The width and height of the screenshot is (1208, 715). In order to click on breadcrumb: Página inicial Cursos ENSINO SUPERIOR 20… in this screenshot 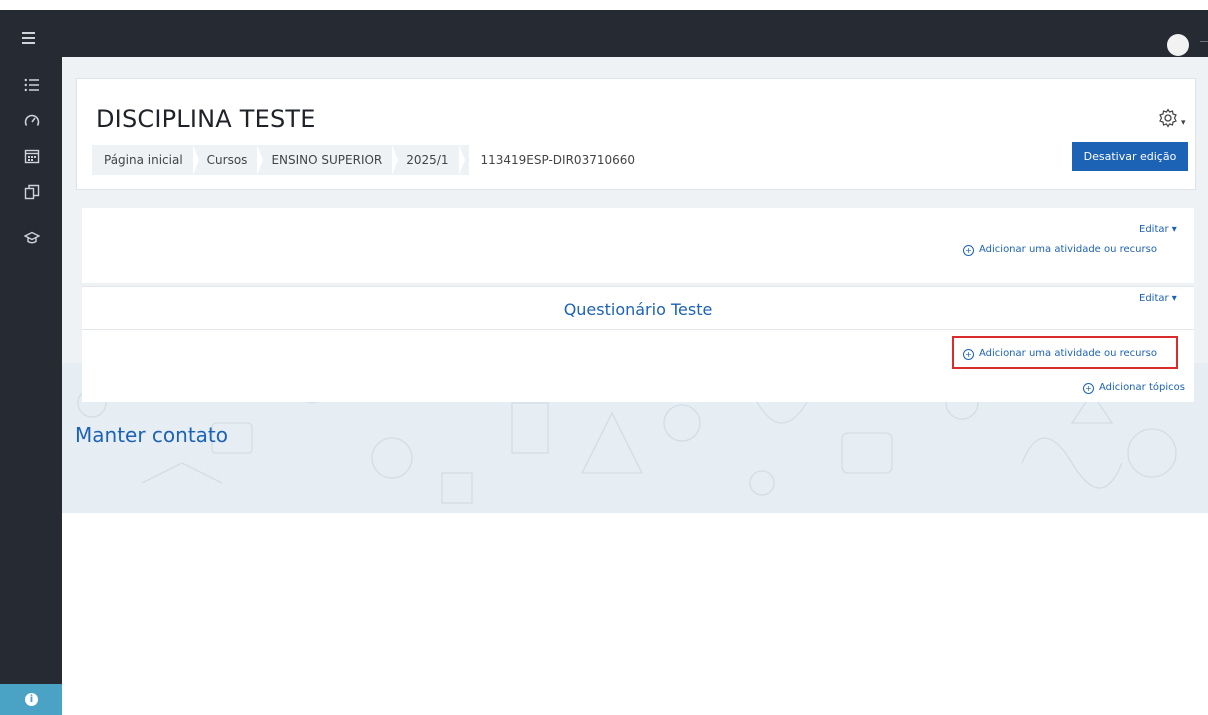, I will do `click(440, 160)`.